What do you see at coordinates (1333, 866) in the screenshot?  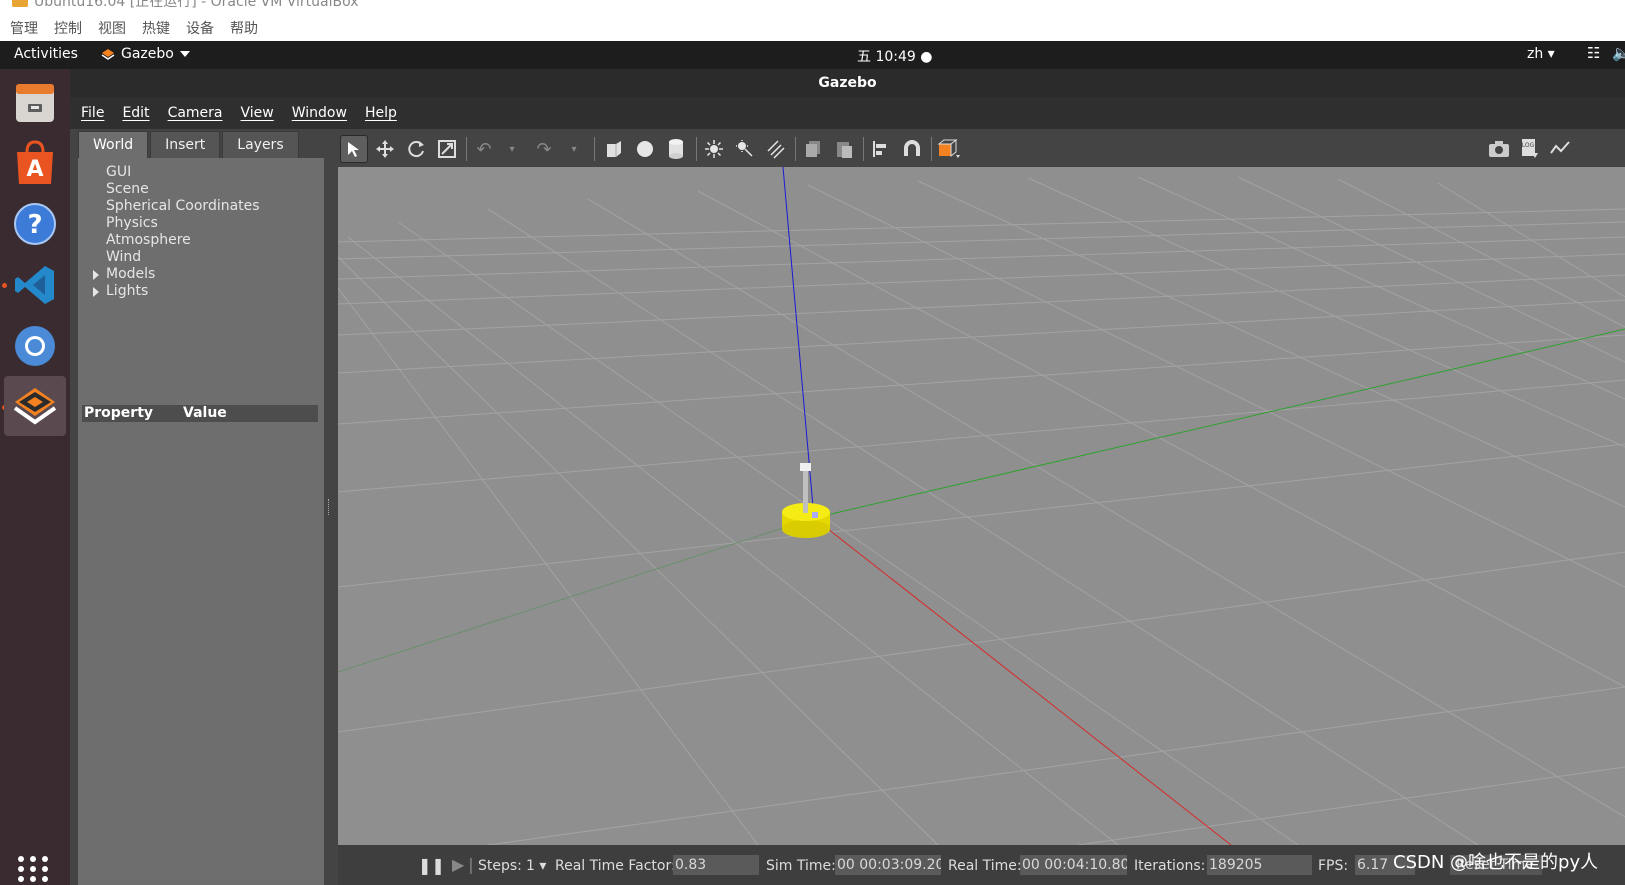 I see `fps-label: FPS:` at bounding box center [1333, 866].